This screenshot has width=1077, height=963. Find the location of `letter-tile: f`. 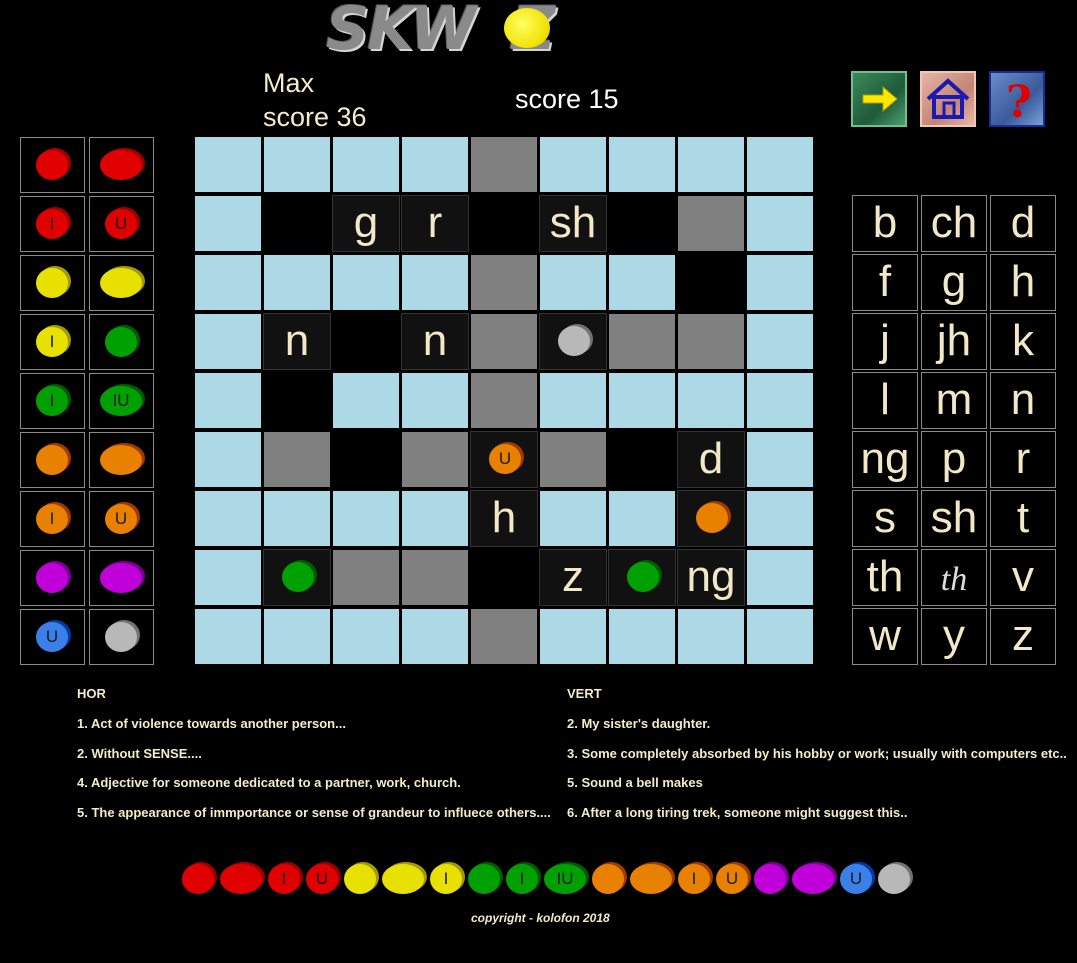

letter-tile: f is located at coordinates (885, 282).